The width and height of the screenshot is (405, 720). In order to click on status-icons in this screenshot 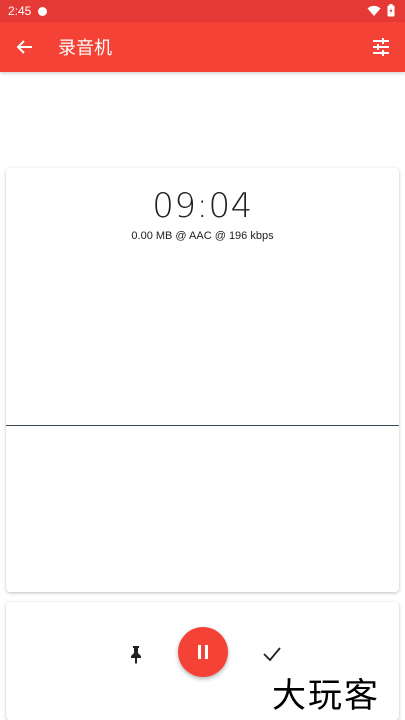, I will do `click(381, 10)`.